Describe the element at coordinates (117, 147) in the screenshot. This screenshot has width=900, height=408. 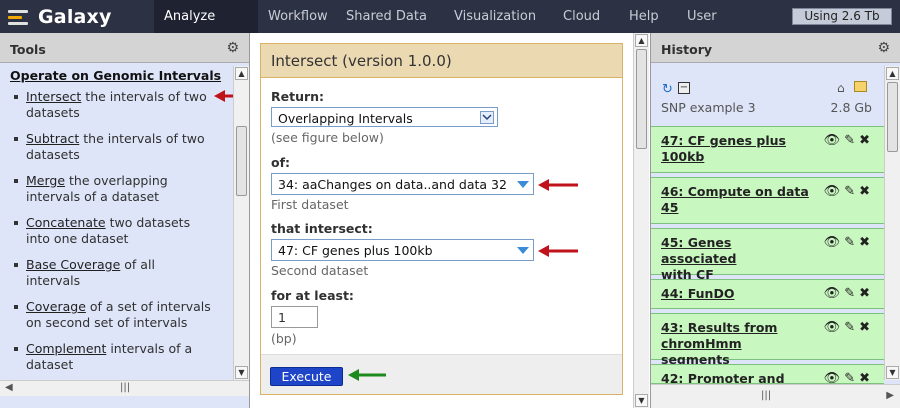
I see `tool-item-subtract: Subtract the intervals of two datasets` at that location.